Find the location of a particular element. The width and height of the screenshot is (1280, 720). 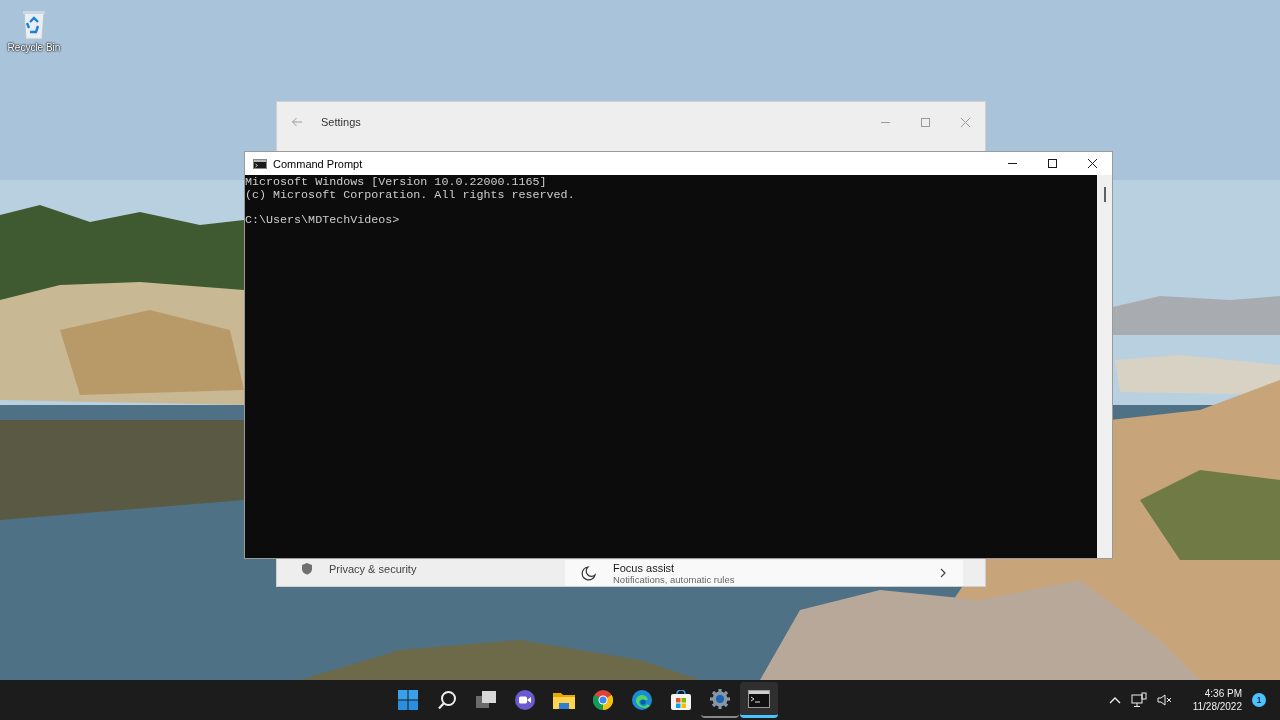

search-icon is located at coordinates (446, 700).